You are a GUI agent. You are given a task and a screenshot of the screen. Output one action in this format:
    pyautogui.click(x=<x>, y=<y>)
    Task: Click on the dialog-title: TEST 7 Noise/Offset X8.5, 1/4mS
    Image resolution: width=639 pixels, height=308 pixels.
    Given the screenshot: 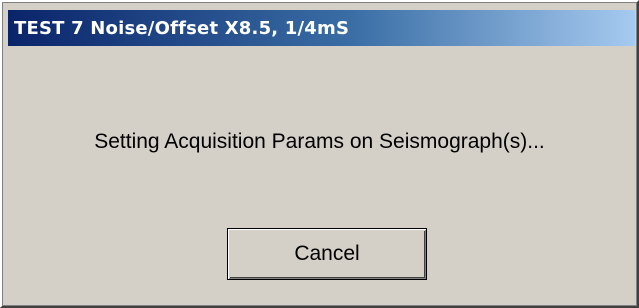 What is the action you would take?
    pyautogui.click(x=182, y=28)
    